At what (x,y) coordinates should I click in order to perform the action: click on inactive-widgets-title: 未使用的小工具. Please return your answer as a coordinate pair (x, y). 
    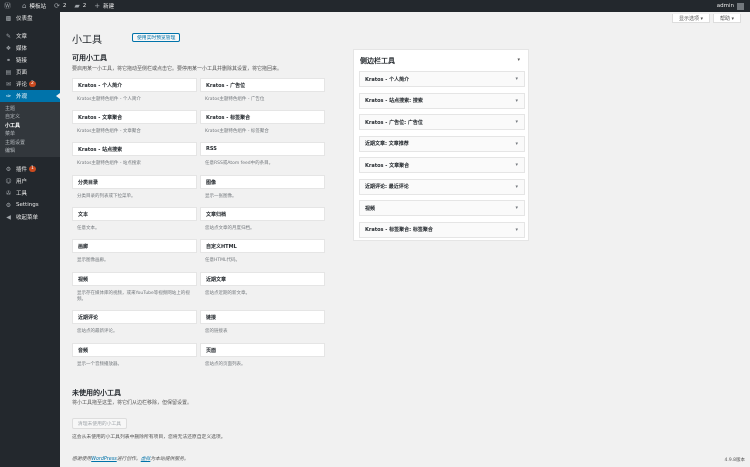
    Looking at the image, I should click on (96, 393).